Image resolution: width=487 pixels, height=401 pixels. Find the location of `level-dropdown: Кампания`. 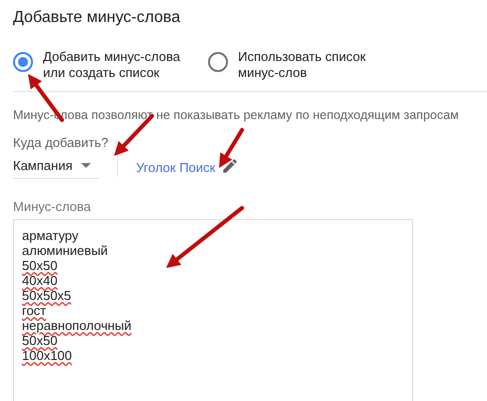

level-dropdown: Кампания is located at coordinates (56, 166).